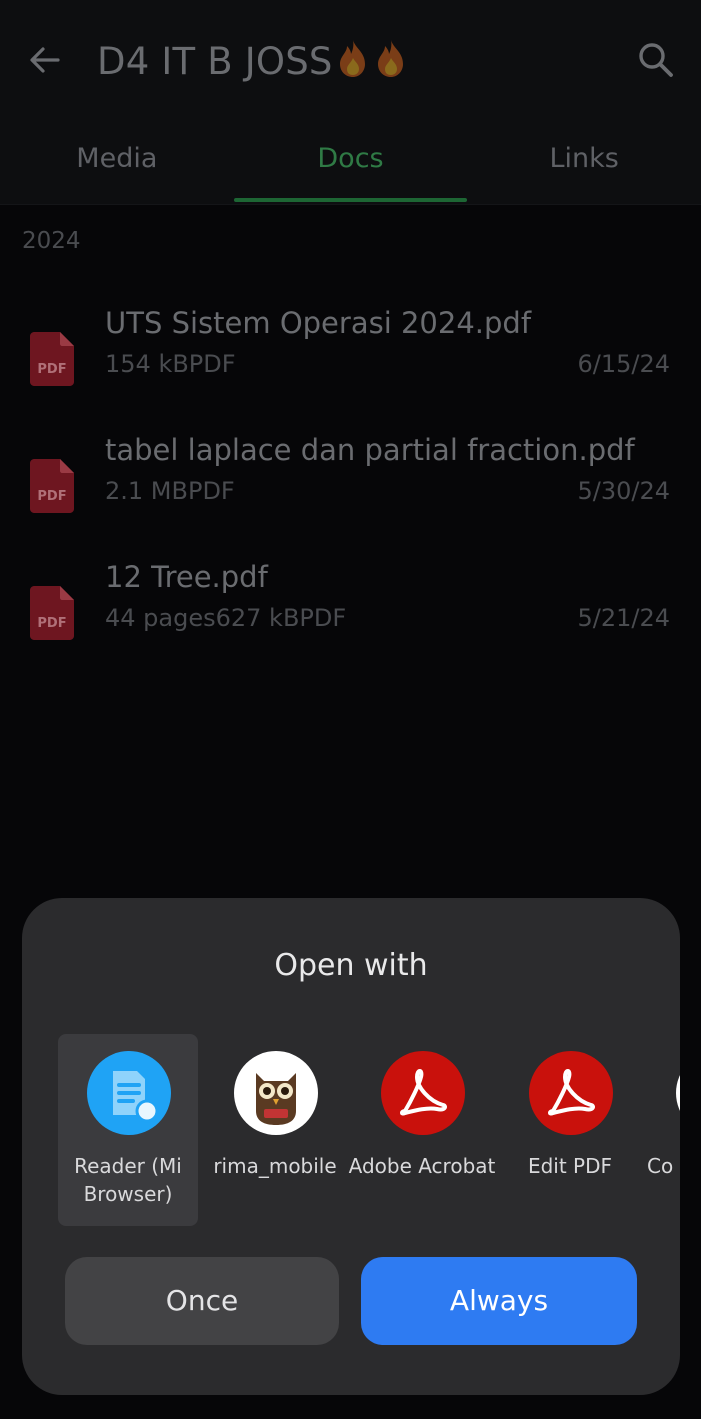 Image resolution: width=701 pixels, height=1419 pixels. Describe the element at coordinates (584, 158) in the screenshot. I see `tab-links-label: Links` at that location.